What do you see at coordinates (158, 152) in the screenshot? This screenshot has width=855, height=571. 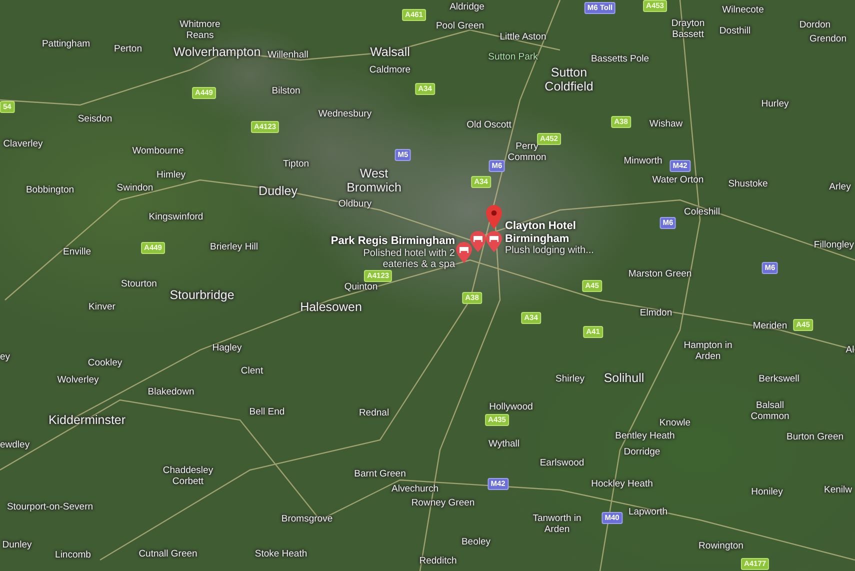 I see `place-label: Wombourne` at bounding box center [158, 152].